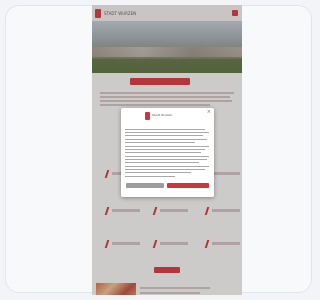 The height and width of the screenshot is (300, 320). Describe the element at coordinates (188, 185) in the screenshot. I see `accept-button` at that location.